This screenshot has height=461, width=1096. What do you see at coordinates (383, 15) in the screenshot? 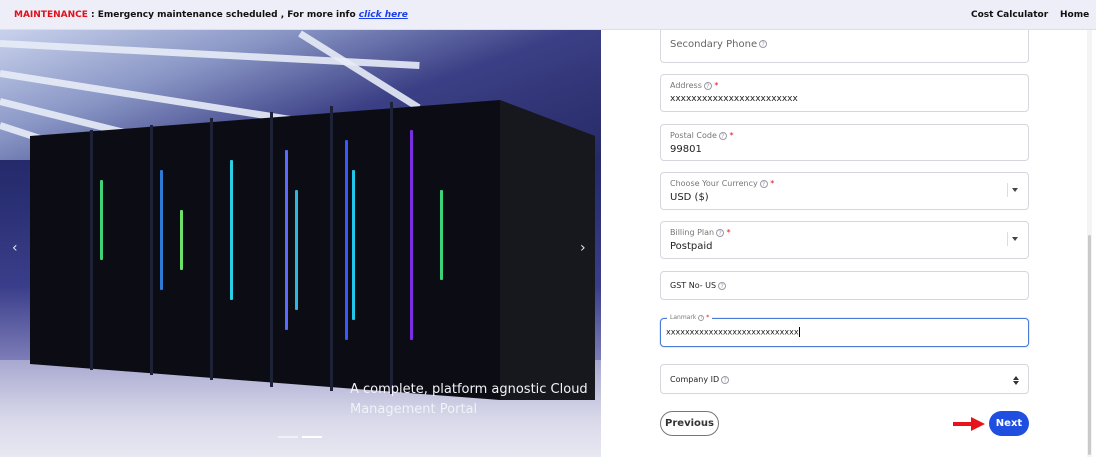
I see `maintenance-info-link: click here` at bounding box center [383, 15].